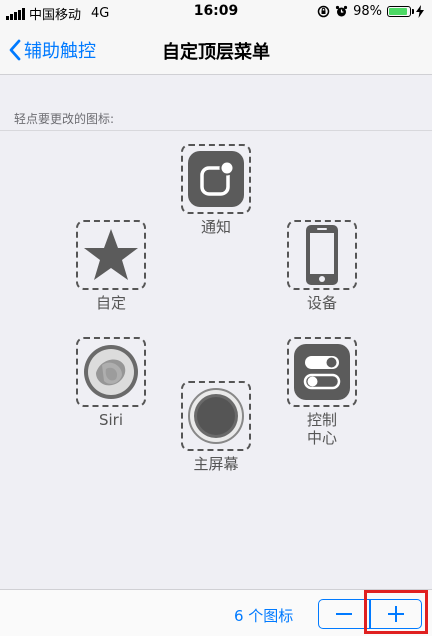 The image size is (432, 636). I want to click on icon-label-home: 主屏幕, so click(216, 464).